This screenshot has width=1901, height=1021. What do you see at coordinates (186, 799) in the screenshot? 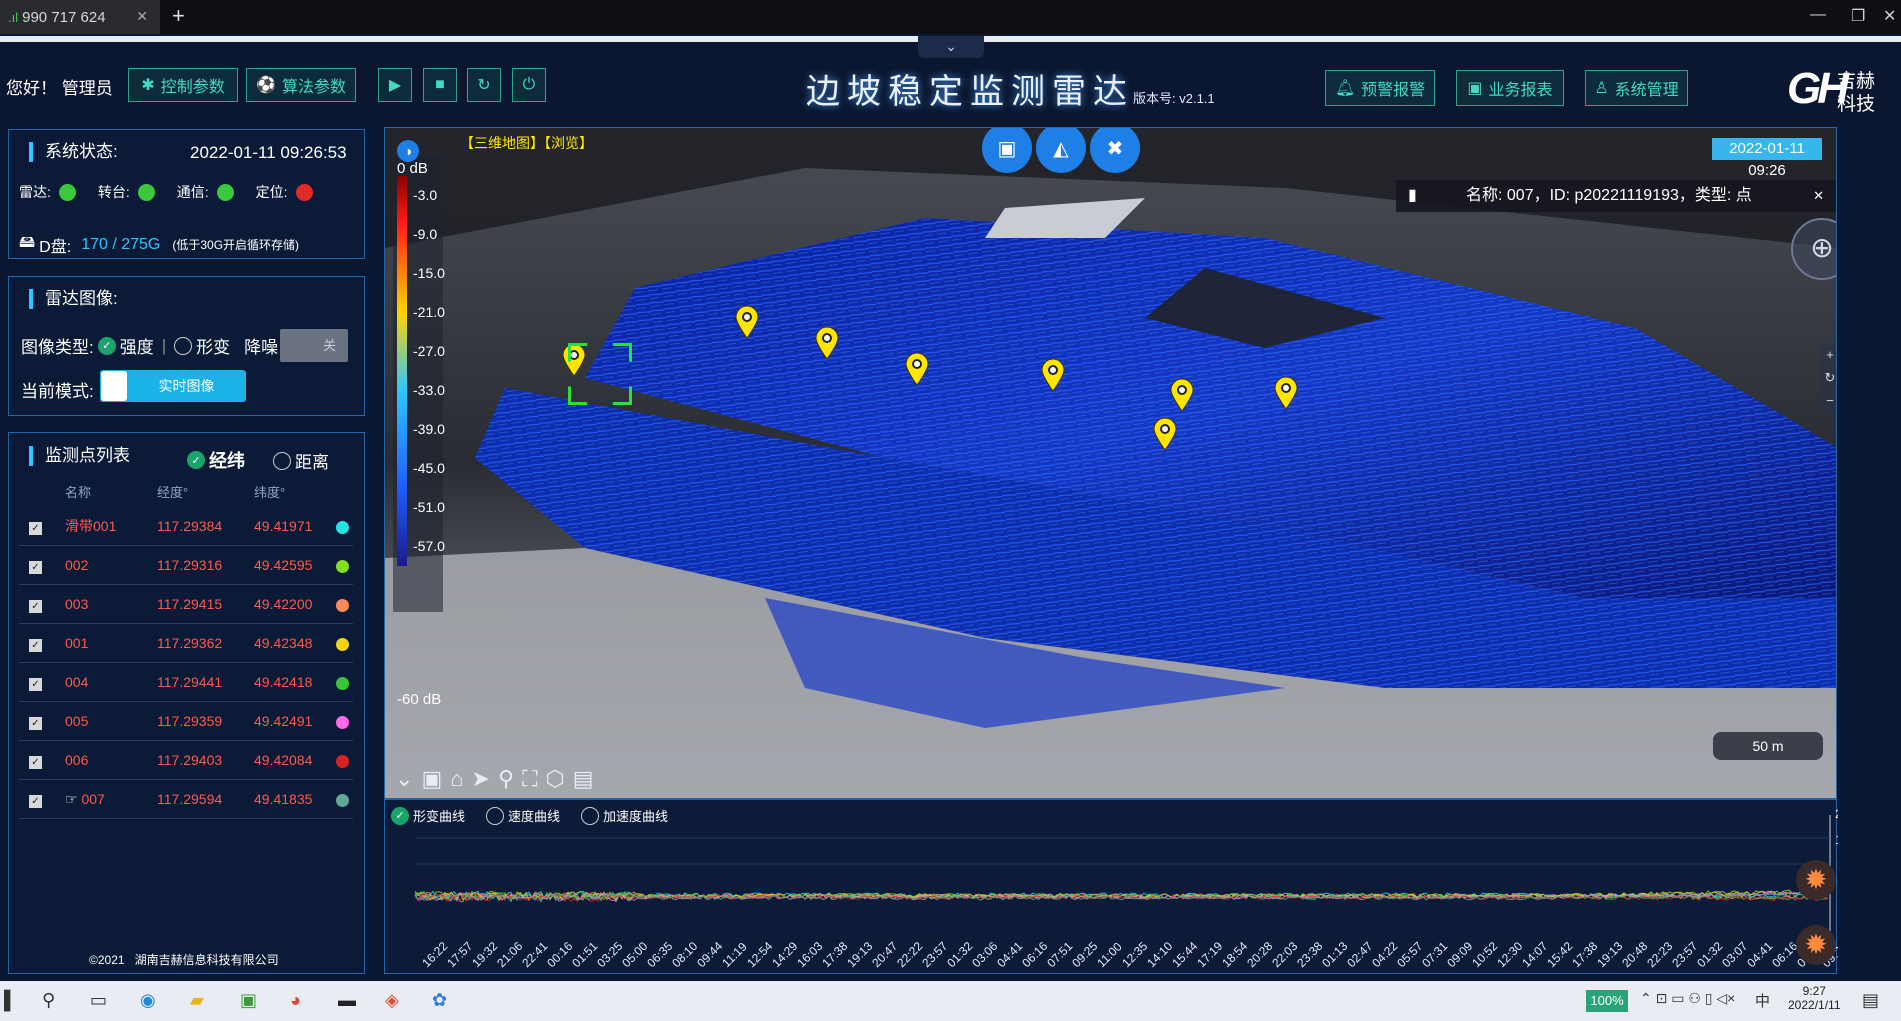
I see `table-row: ✓ ☞ 007 117.29594 49.41835` at bounding box center [186, 799].